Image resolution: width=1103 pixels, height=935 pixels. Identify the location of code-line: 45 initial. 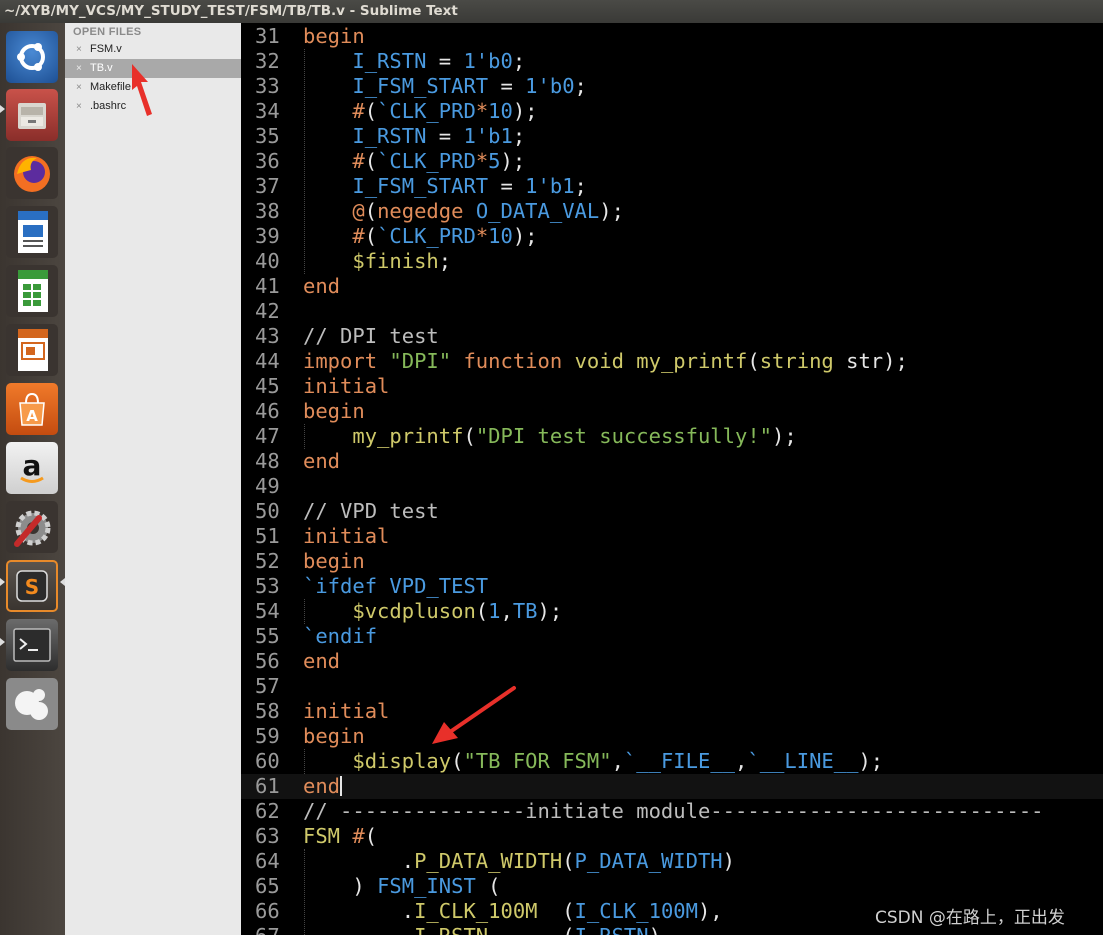
(672, 386).